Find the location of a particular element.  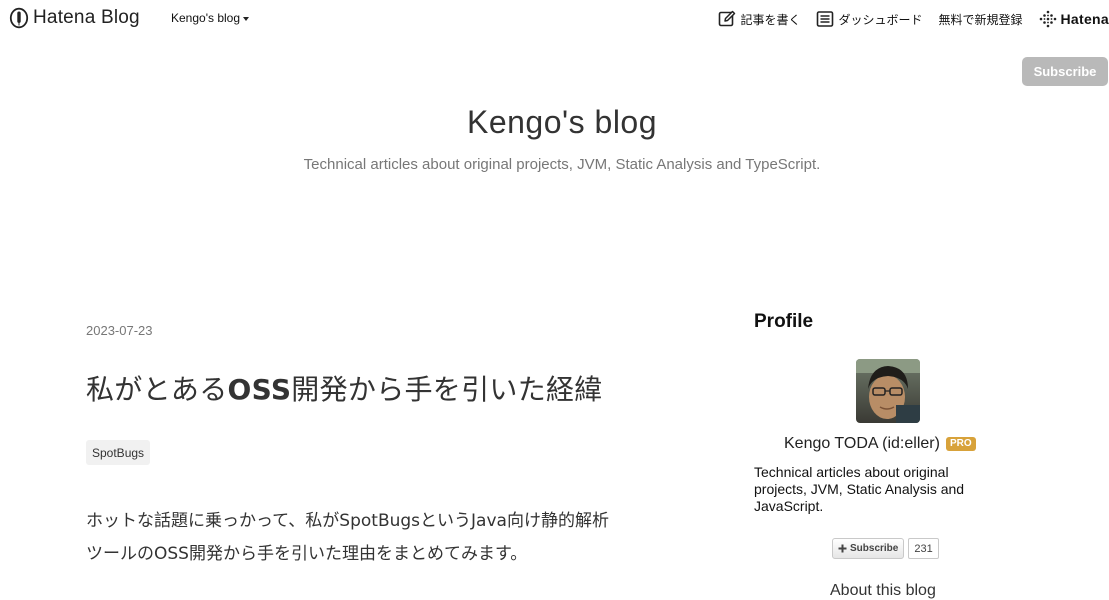

dashboard-link: ダッシュボード is located at coordinates (869, 19).